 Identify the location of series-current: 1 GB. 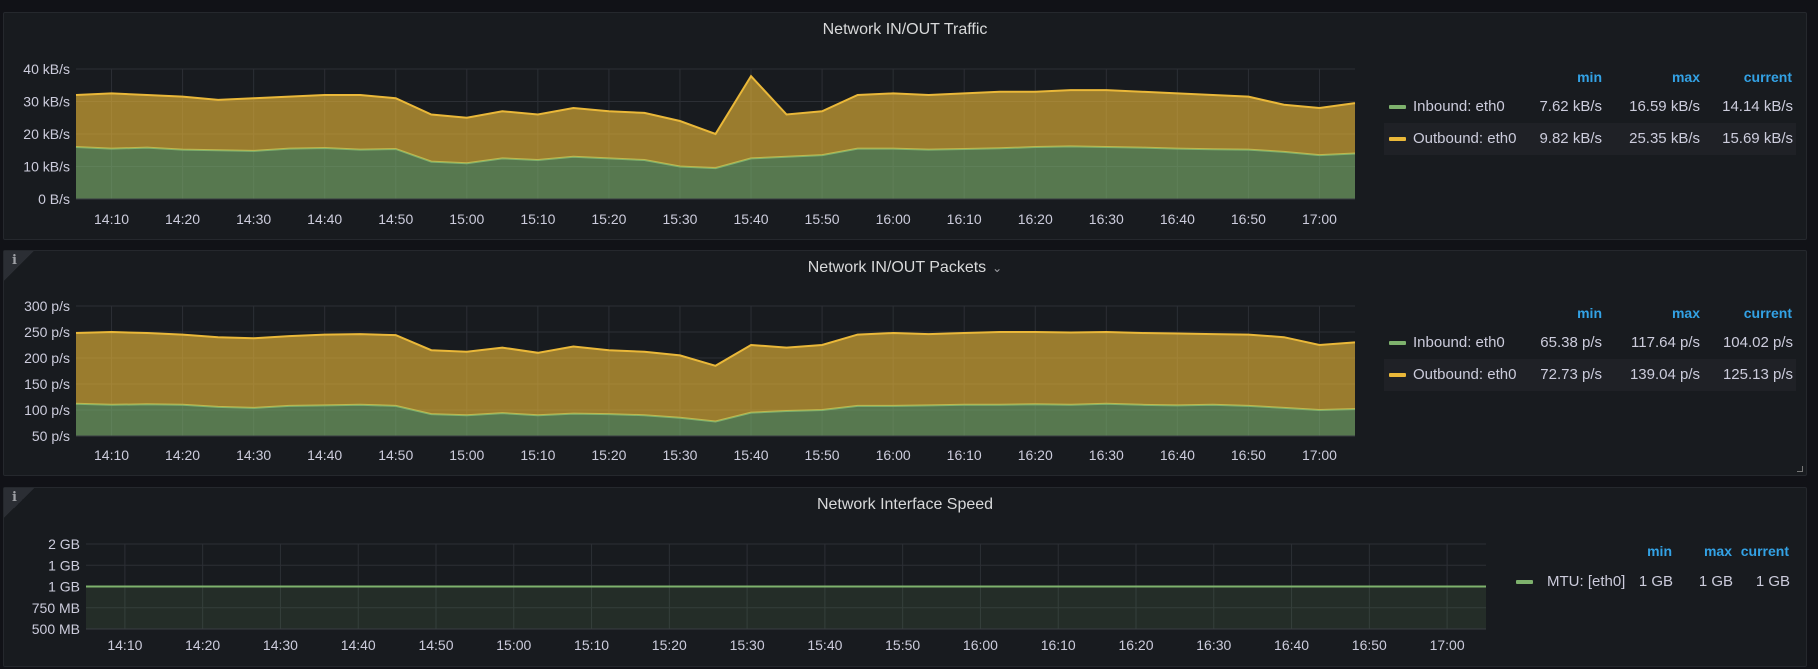
(1772, 581).